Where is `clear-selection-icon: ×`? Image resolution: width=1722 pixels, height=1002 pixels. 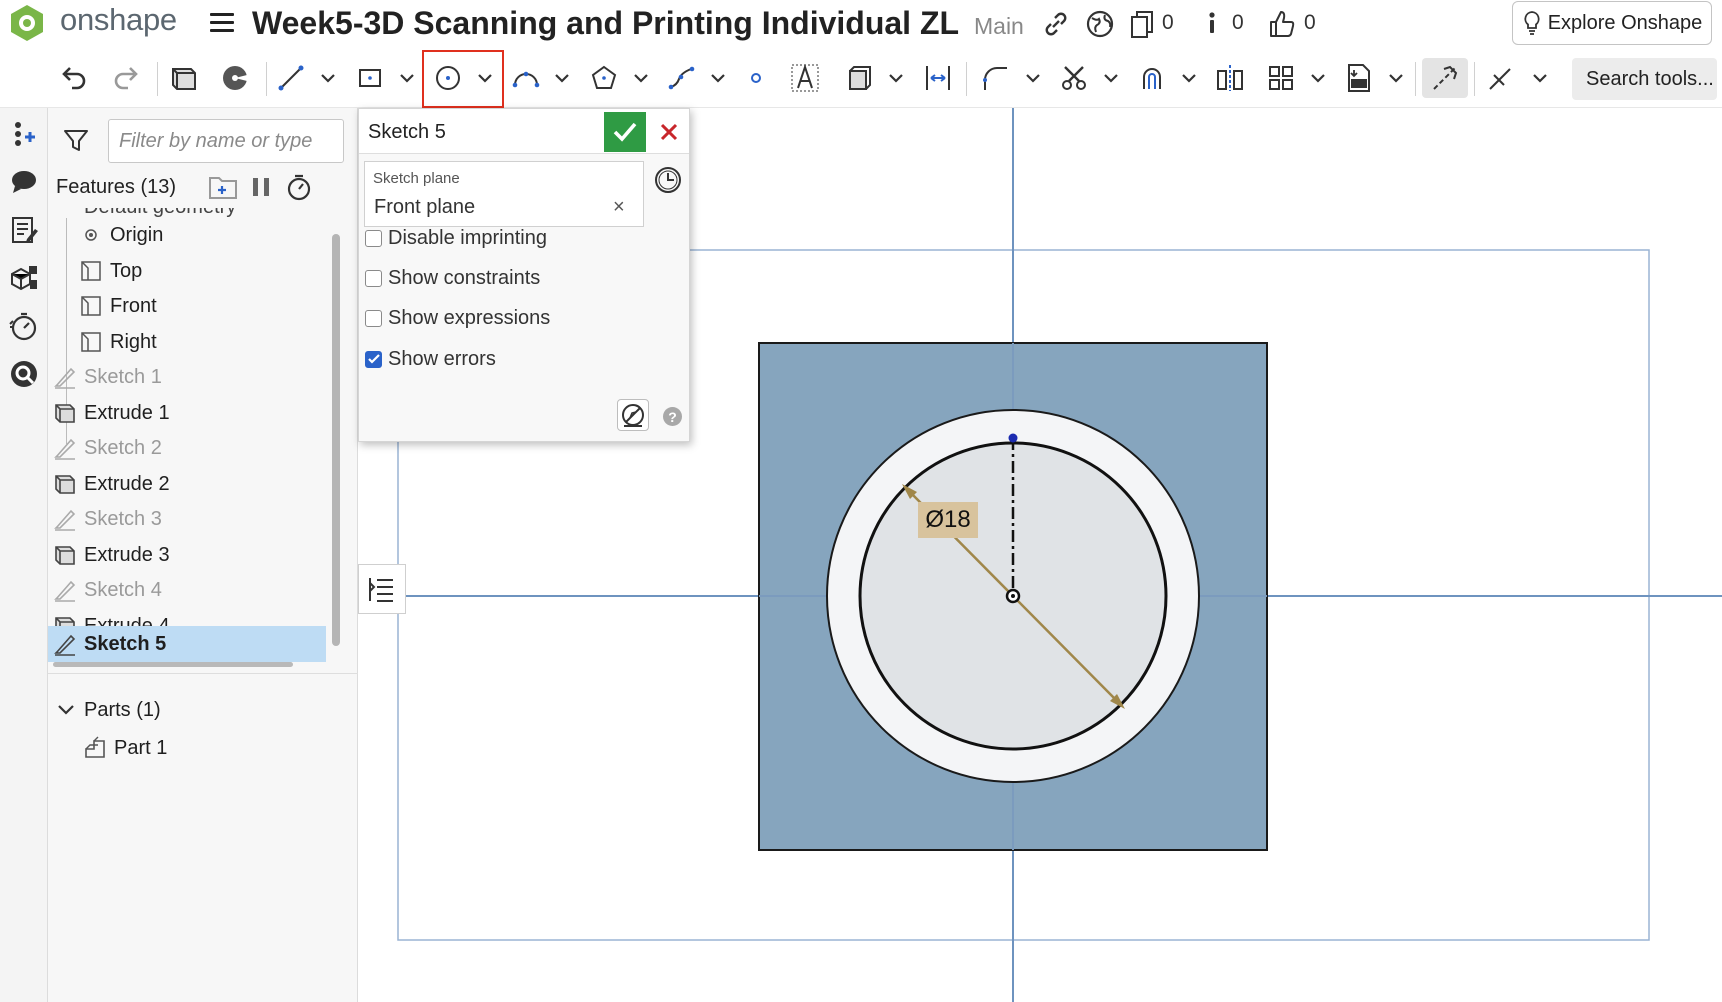
clear-selection-icon: × is located at coordinates (619, 207).